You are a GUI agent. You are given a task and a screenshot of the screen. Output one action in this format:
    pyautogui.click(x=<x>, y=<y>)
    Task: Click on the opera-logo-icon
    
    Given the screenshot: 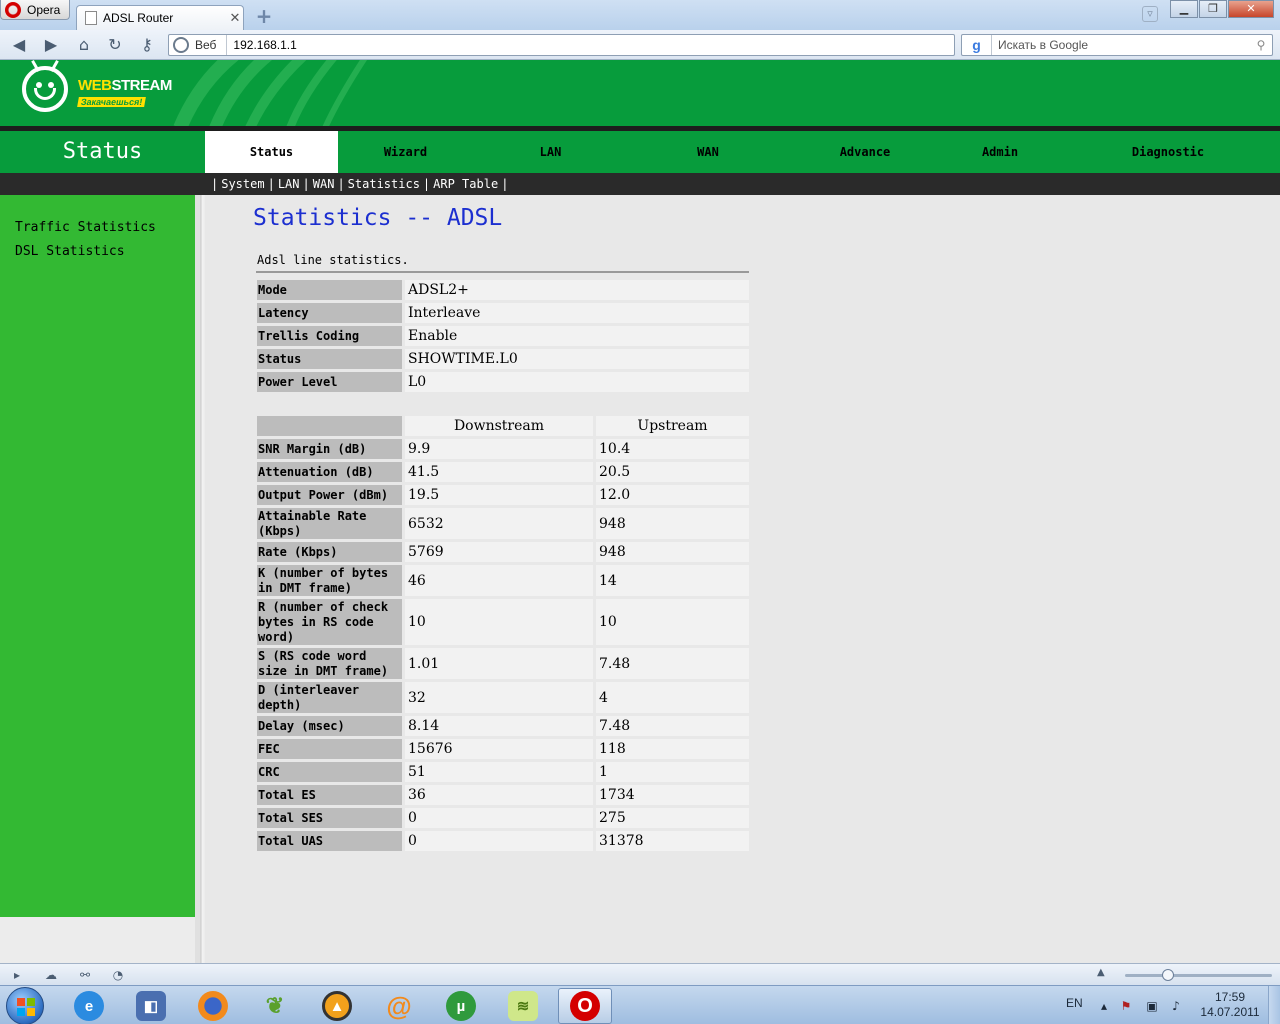 What is the action you would take?
    pyautogui.click(x=13, y=9)
    